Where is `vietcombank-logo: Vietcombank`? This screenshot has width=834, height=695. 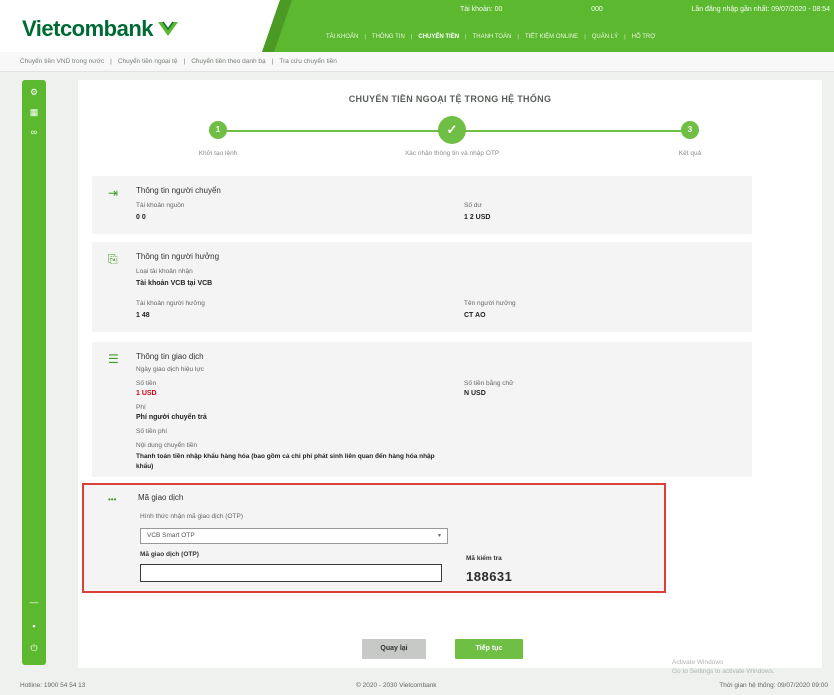
vietcombank-logo: Vietcombank is located at coordinates (100, 29).